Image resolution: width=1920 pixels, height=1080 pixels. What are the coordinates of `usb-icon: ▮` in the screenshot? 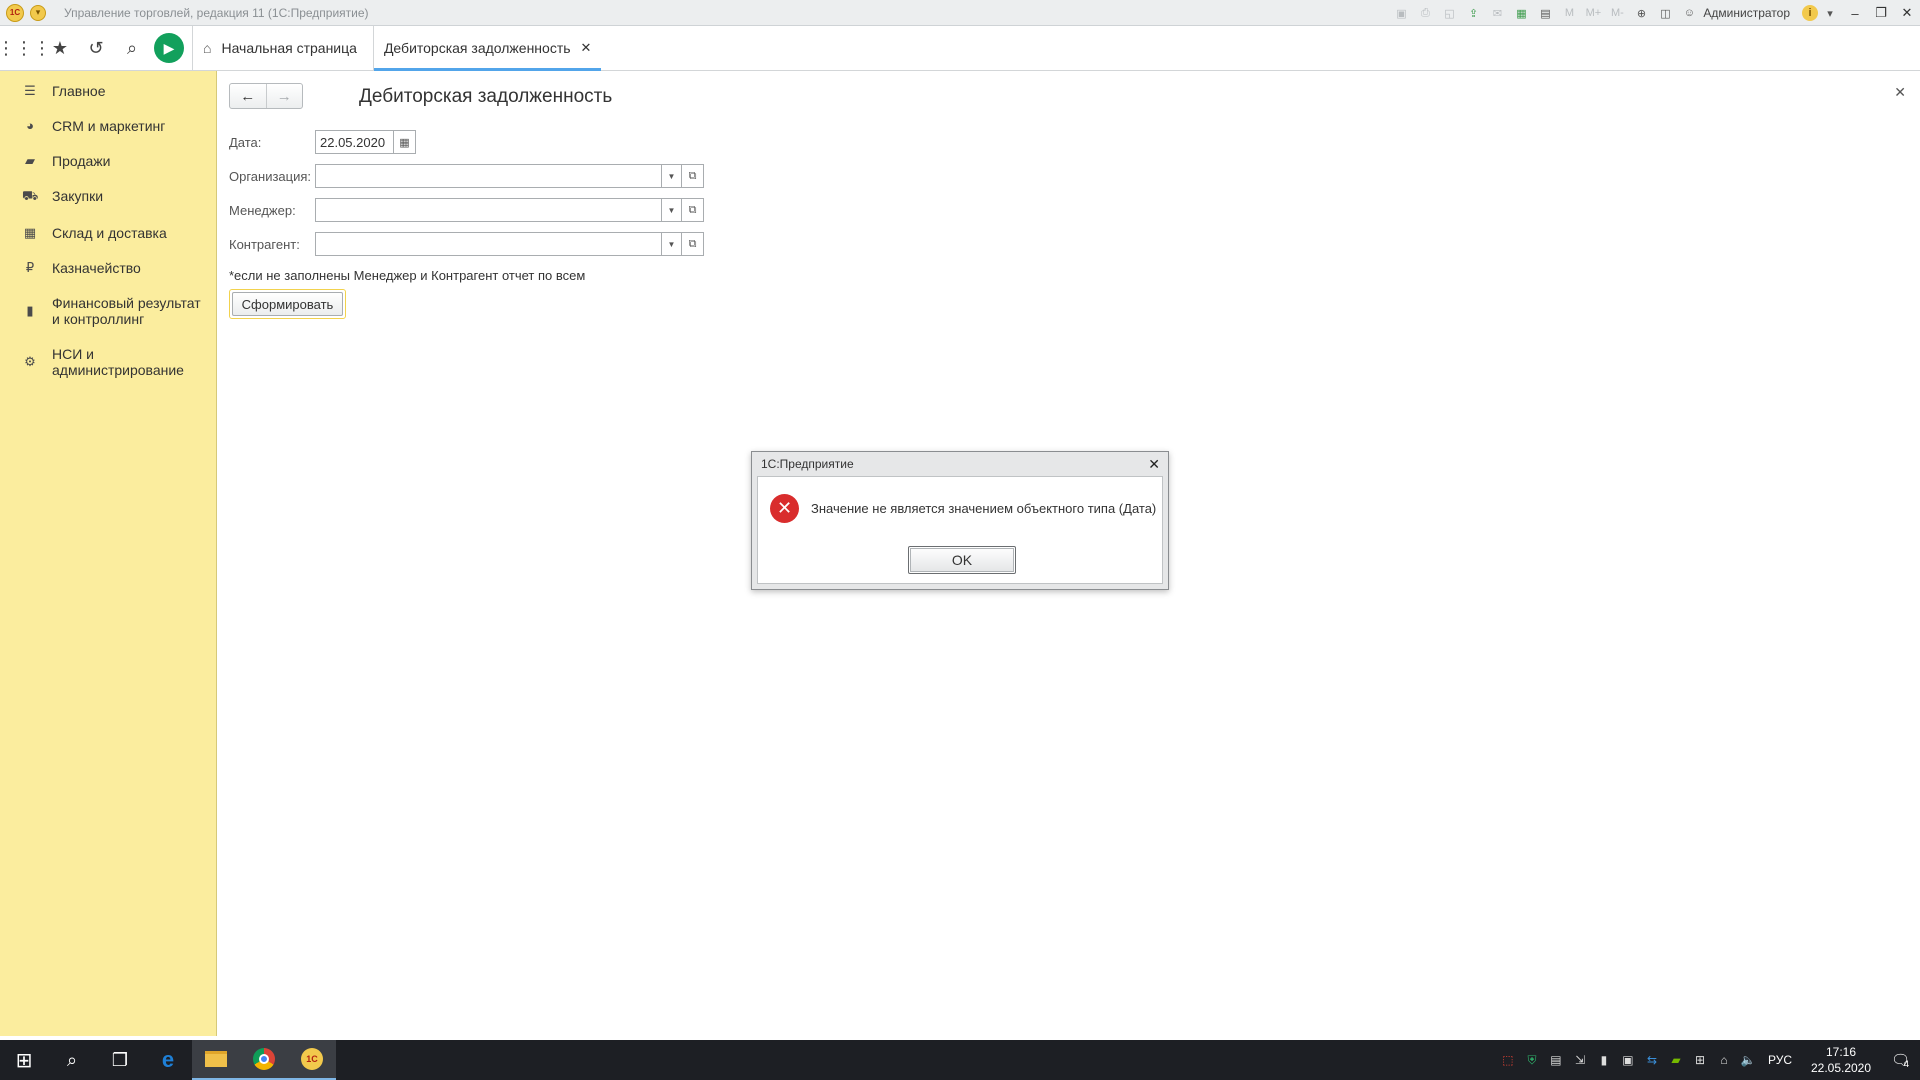 It's located at (1604, 1060).